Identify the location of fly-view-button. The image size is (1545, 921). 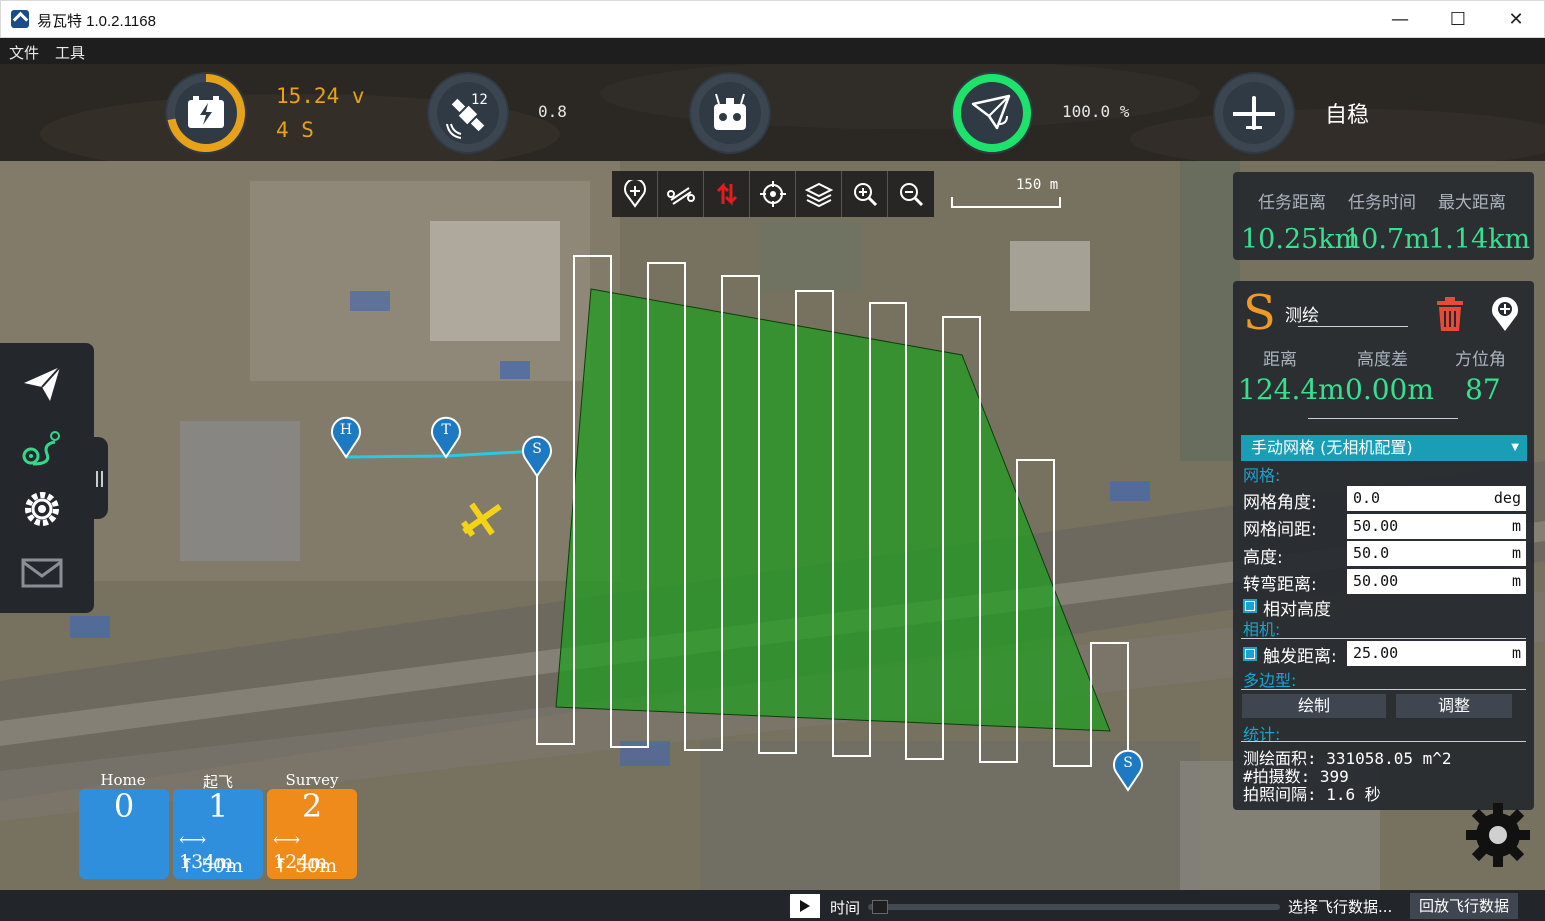
(42, 383).